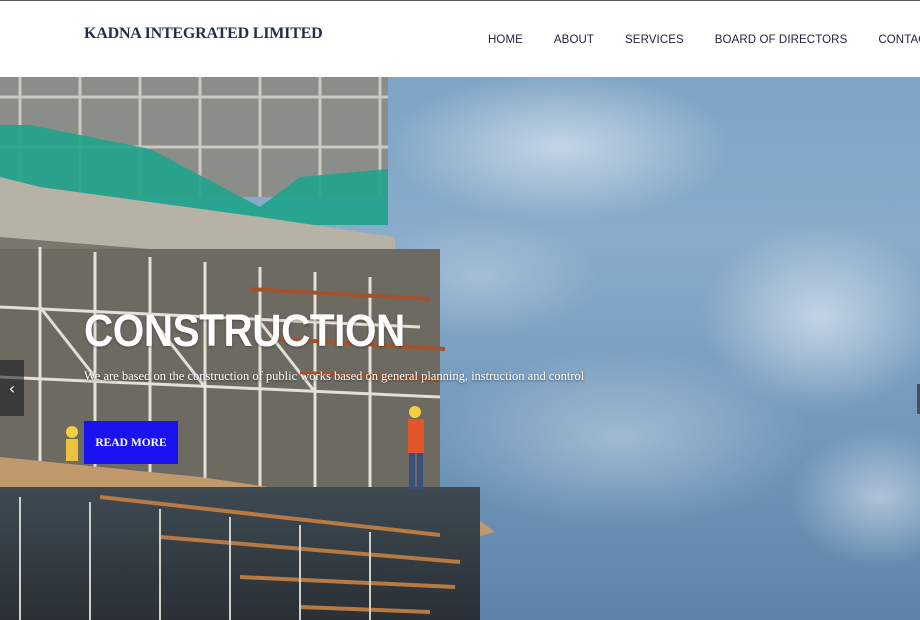  Describe the element at coordinates (244, 330) in the screenshot. I see `hero-title: CONSTRUCTION` at that location.